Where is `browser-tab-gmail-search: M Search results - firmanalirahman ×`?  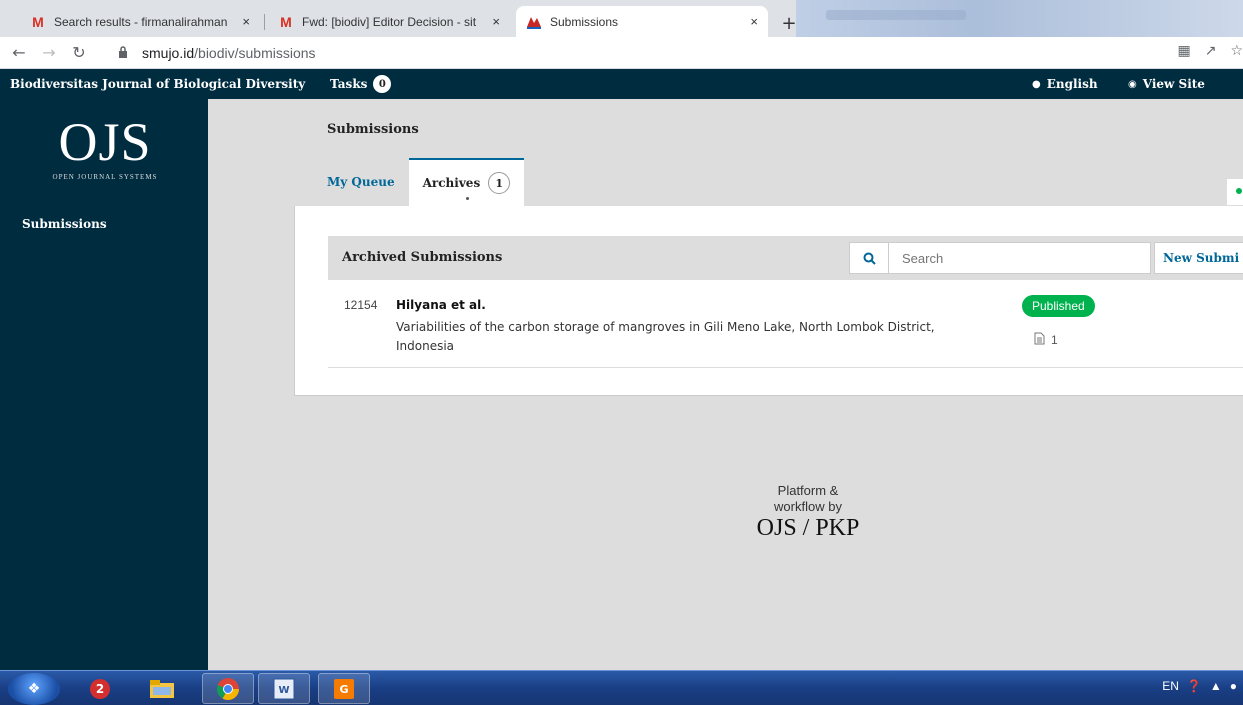
browser-tab-gmail-search: M Search results - firmanalirahman × is located at coordinates (140, 21).